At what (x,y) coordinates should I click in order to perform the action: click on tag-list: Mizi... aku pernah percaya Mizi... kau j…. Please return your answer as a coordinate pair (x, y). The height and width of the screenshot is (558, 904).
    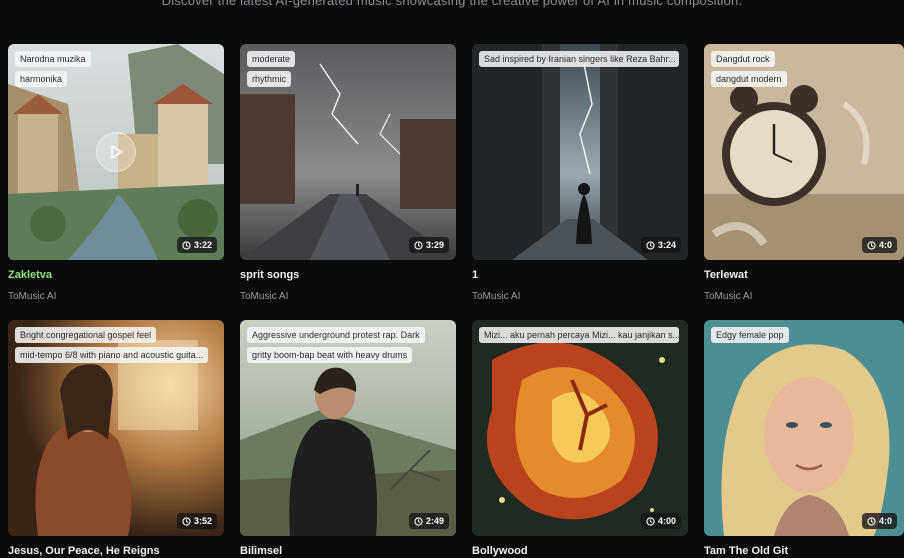
    Looking at the image, I should click on (580, 335).